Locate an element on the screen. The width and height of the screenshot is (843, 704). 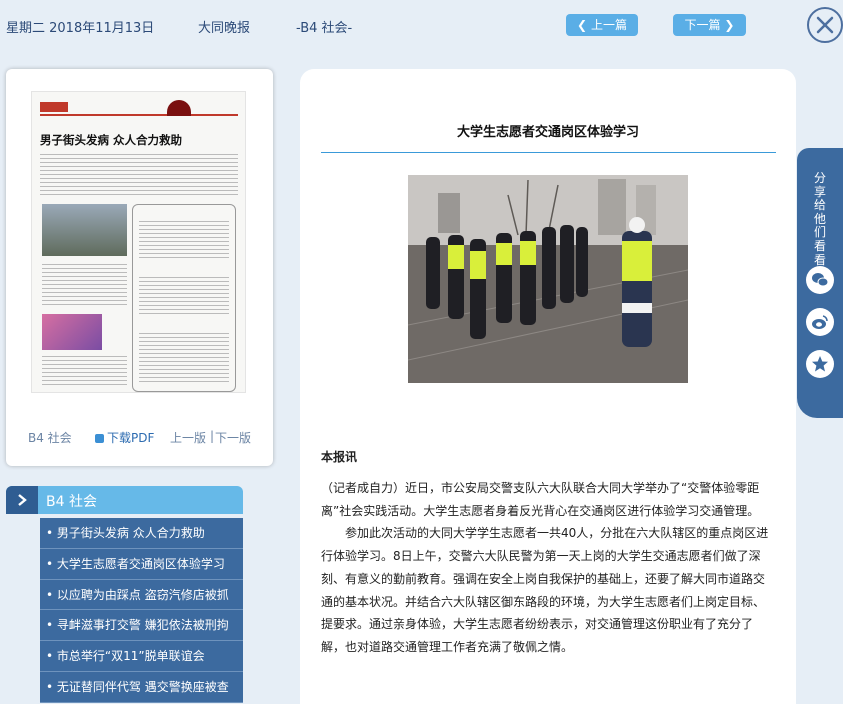
chevron-right-icon: ❯ is located at coordinates (729, 25).